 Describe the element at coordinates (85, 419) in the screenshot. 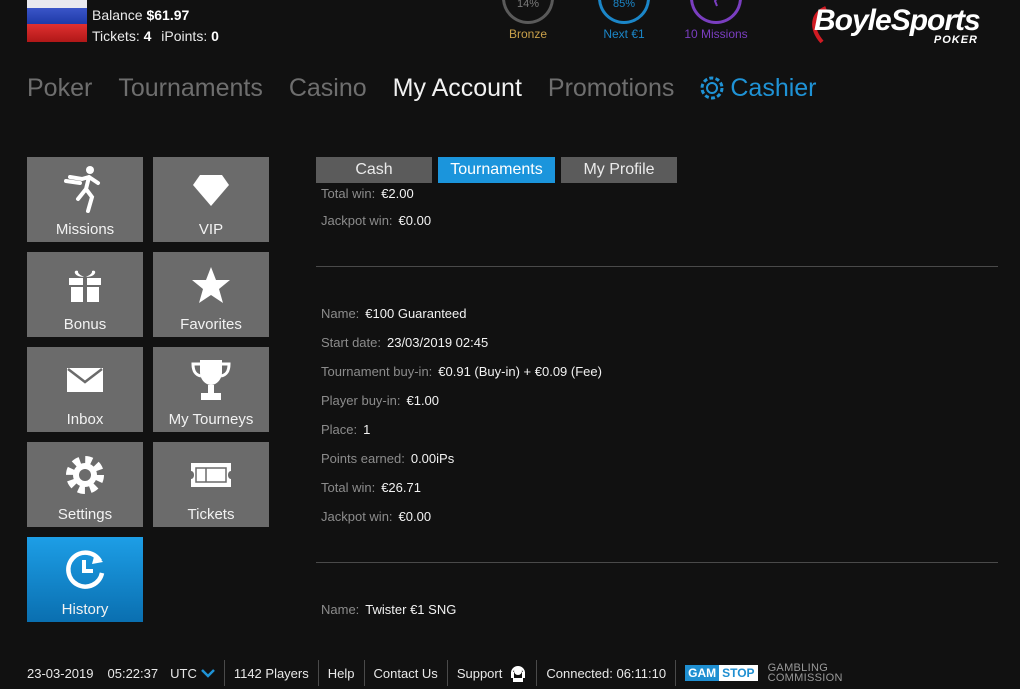

I see `tile-inbox-label: Inbox` at that location.